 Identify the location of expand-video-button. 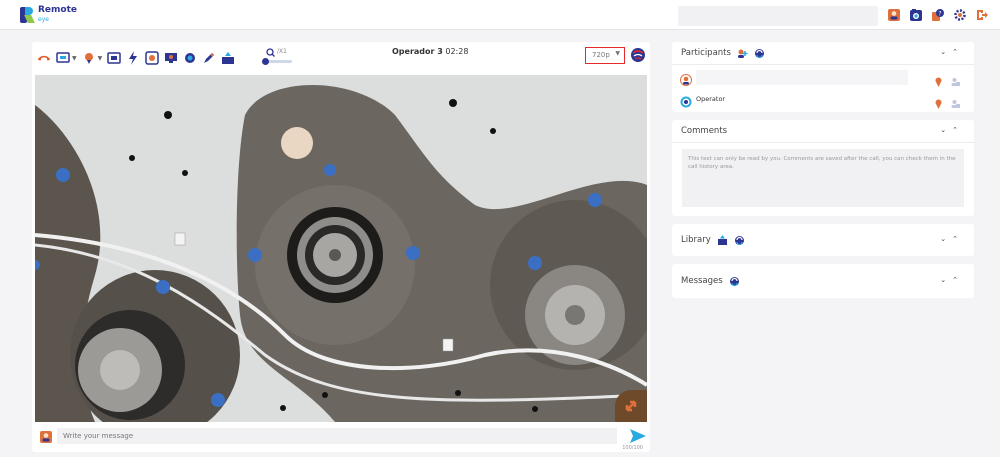
(631, 406).